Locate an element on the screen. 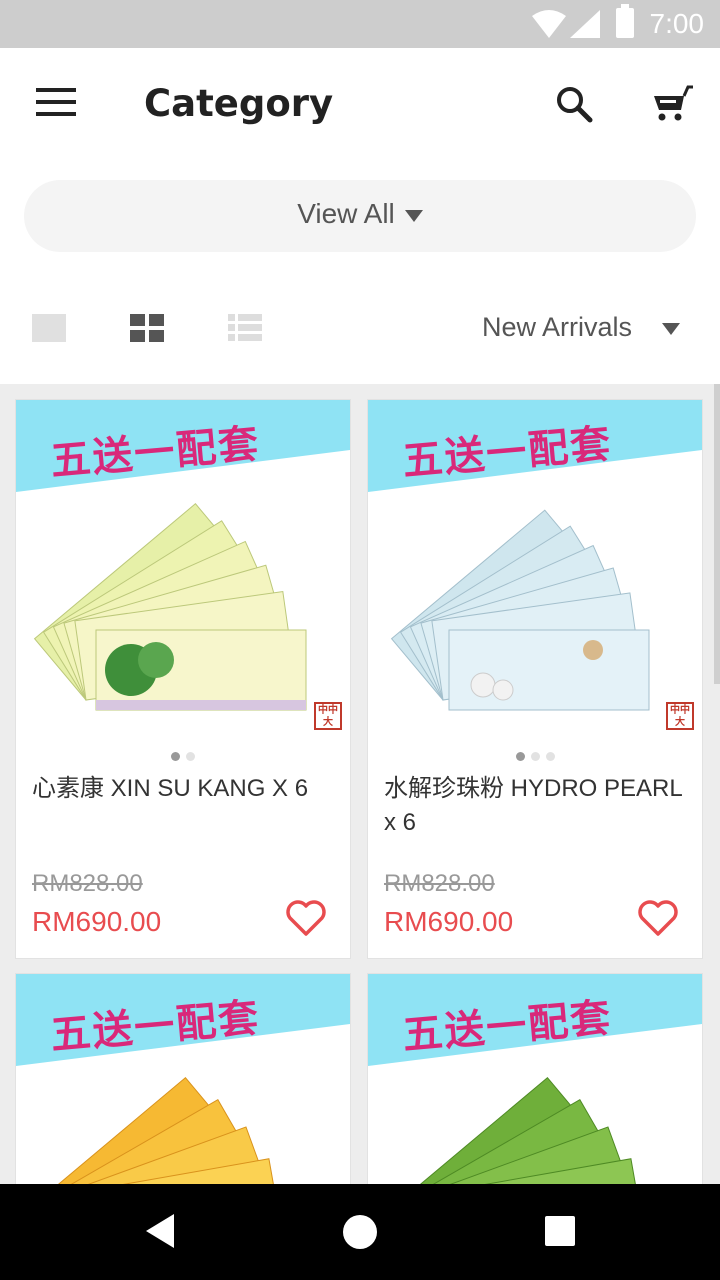 The width and height of the screenshot is (720, 1280). clock: 7:00 is located at coordinates (677, 23).